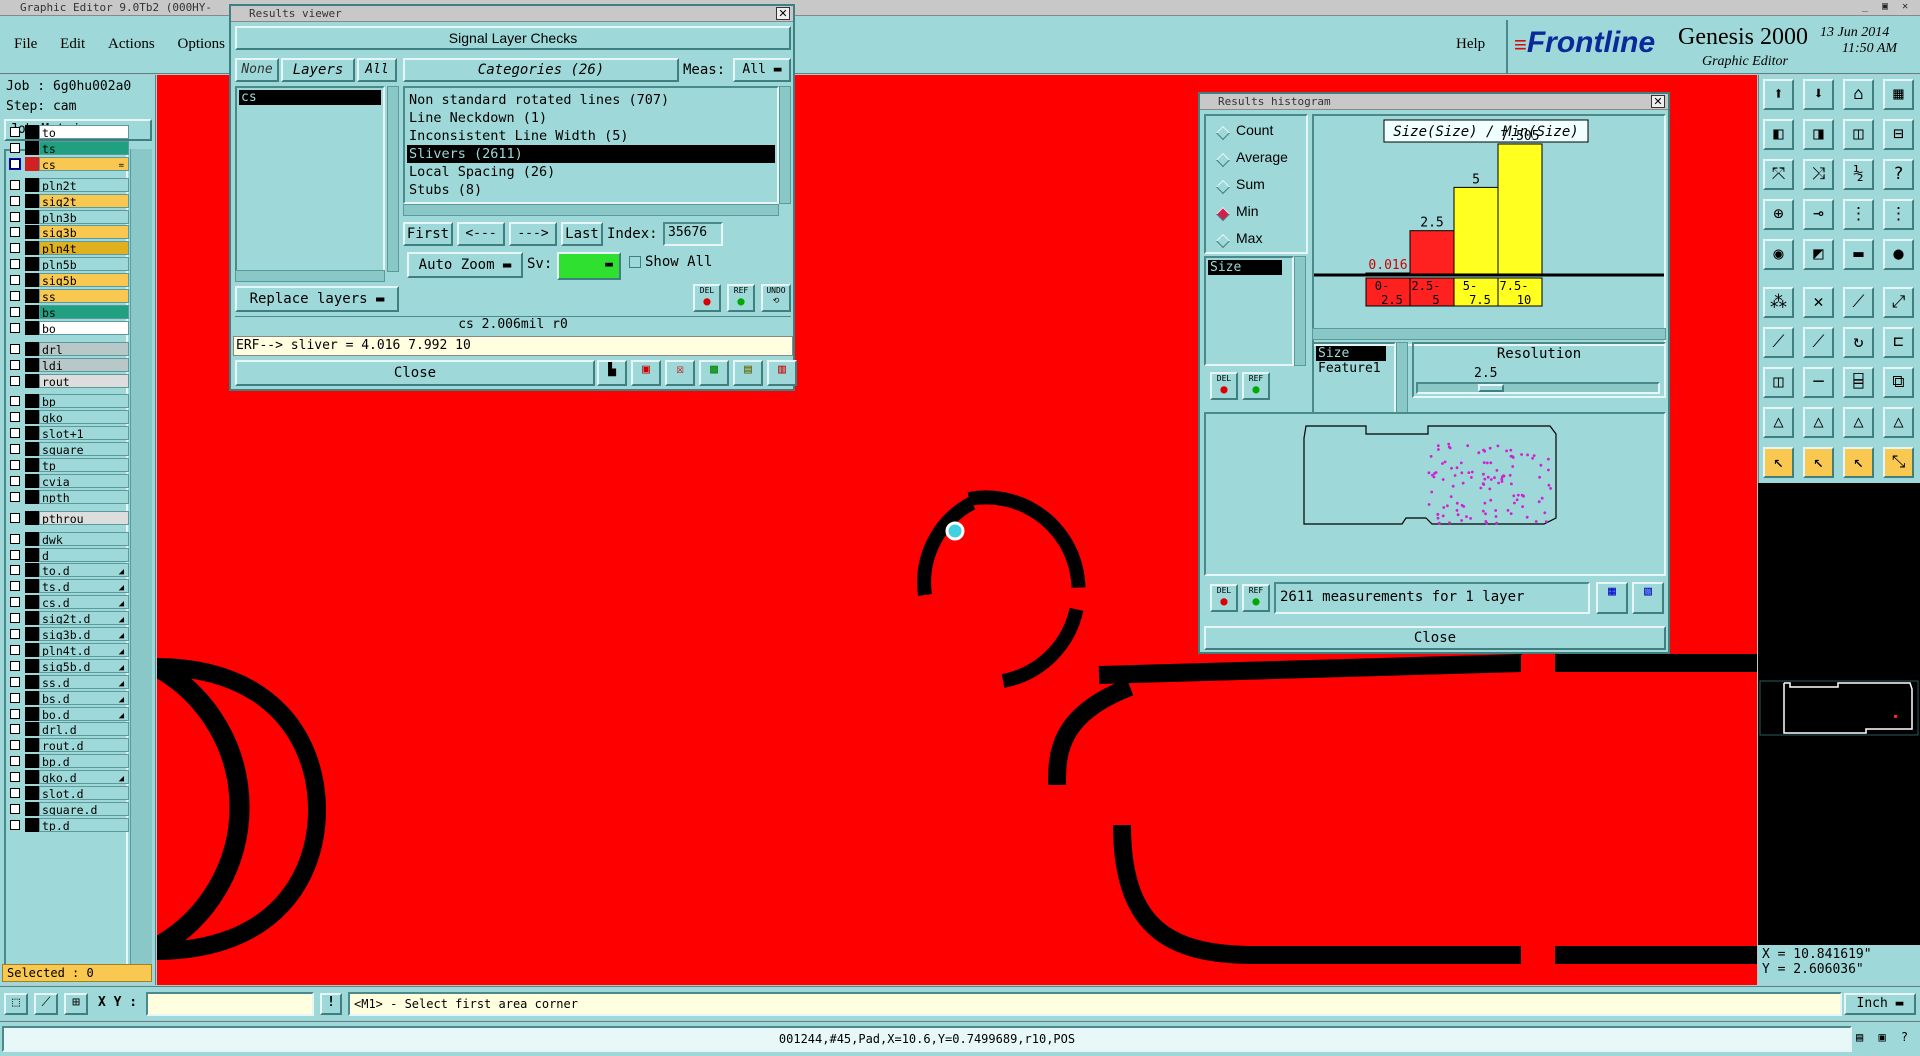  What do you see at coordinates (533, 234) in the screenshot?
I see `next-button: --->` at bounding box center [533, 234].